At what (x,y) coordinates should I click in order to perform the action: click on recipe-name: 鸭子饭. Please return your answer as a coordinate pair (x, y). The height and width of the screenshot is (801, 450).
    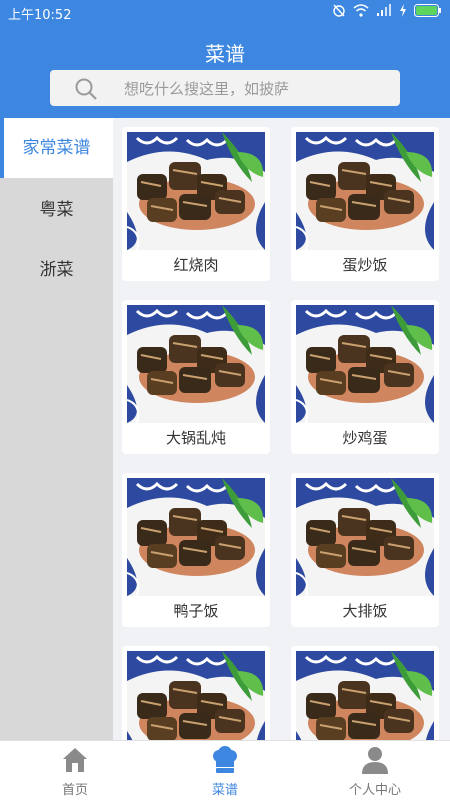
    Looking at the image, I should click on (196, 611).